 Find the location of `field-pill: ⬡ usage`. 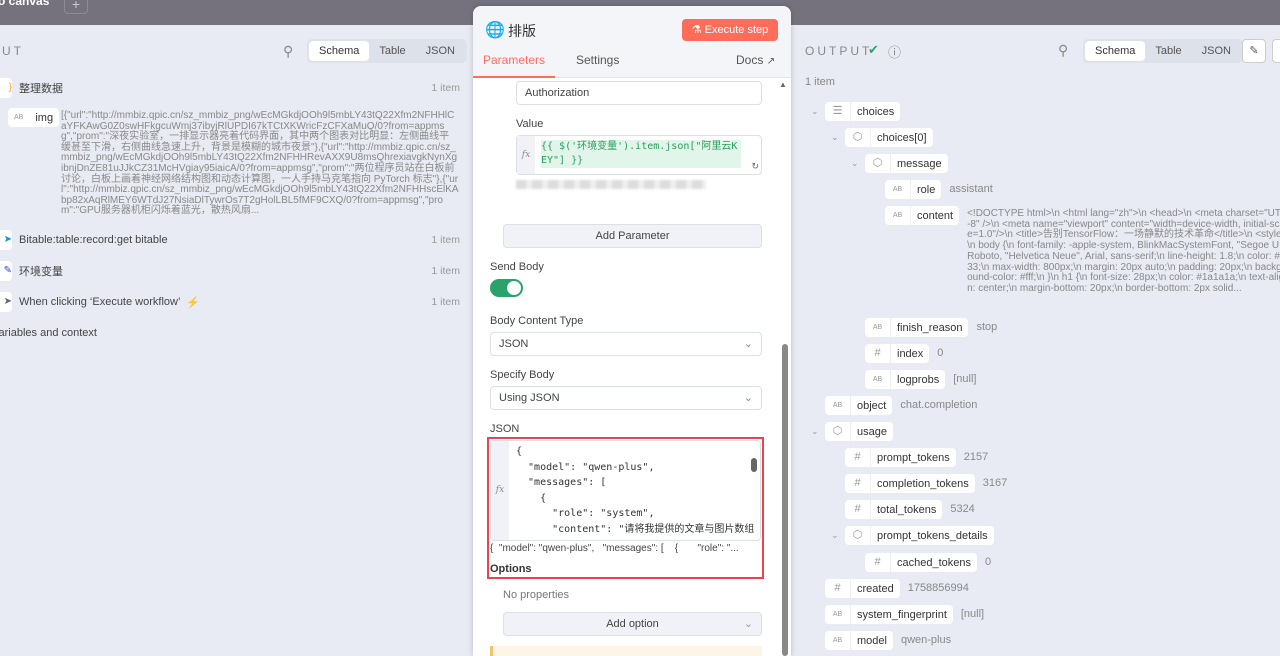

field-pill: ⬡ usage is located at coordinates (859, 431).